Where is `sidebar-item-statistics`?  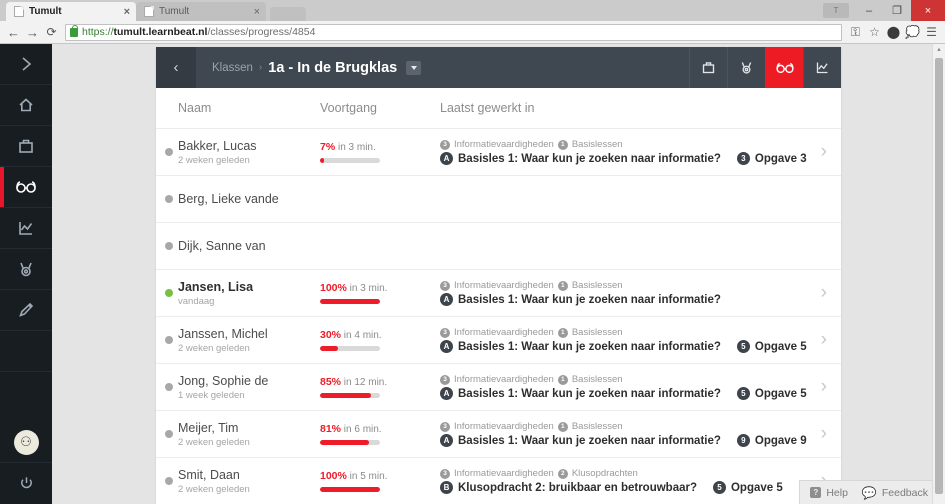
sidebar-item-statistics is located at coordinates (26, 228).